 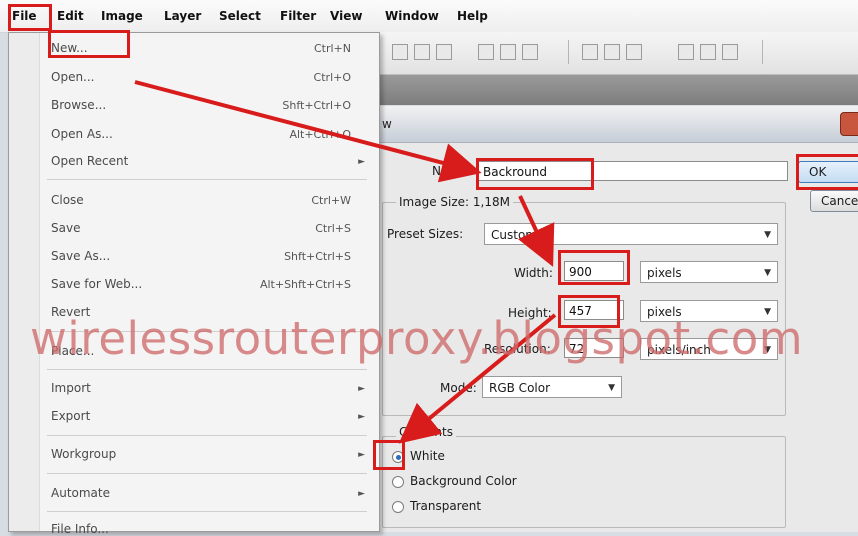 I want to click on white-radio, so click(x=398, y=457).